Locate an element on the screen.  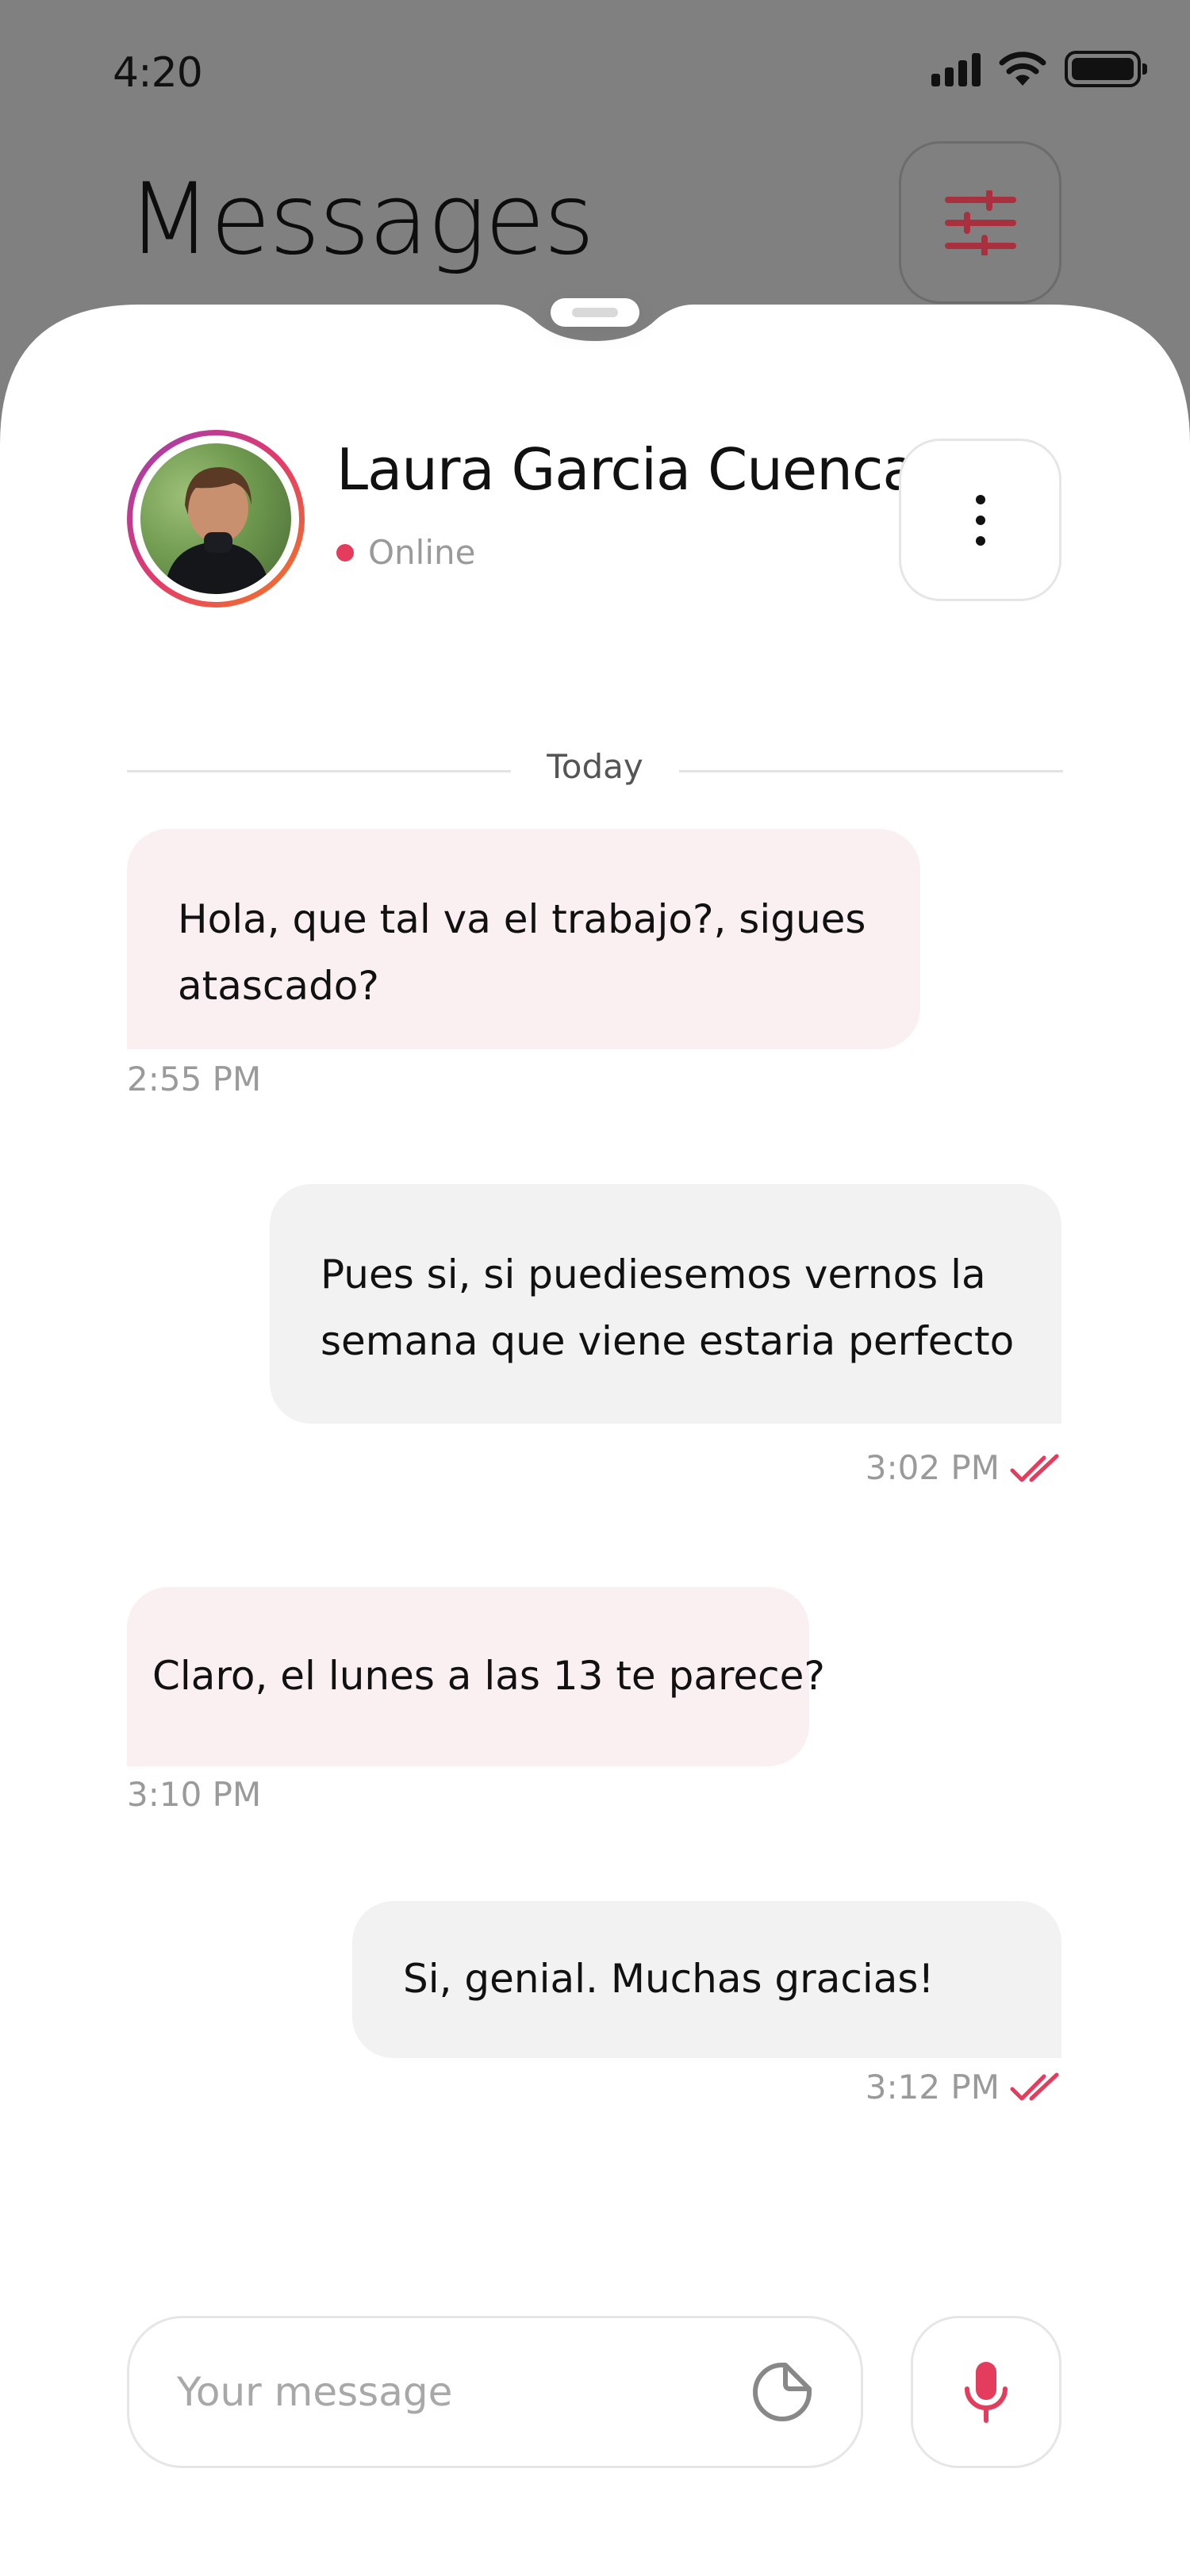
contact-avatar is located at coordinates (216, 519).